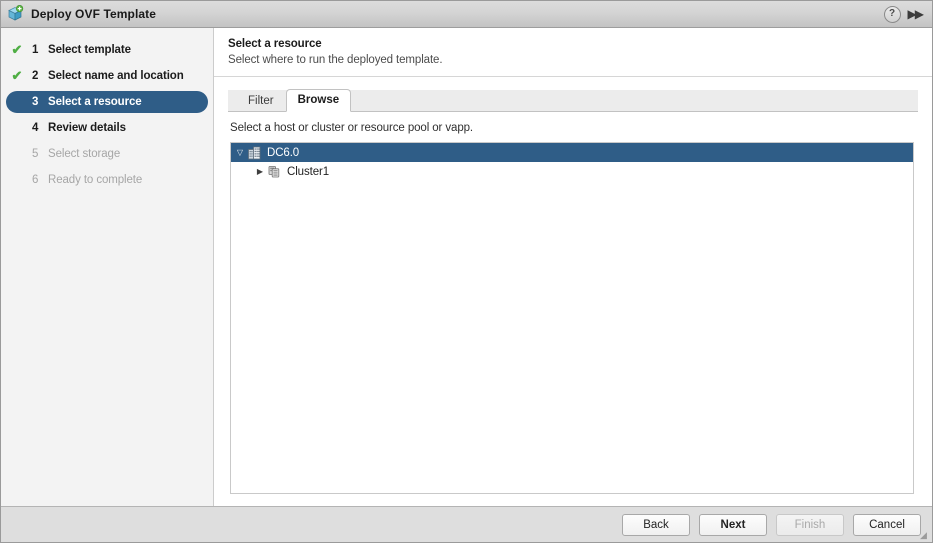 This screenshot has width=933, height=543. I want to click on sidebar-step-select-a-resource: 3 Select a resource, so click(107, 102).